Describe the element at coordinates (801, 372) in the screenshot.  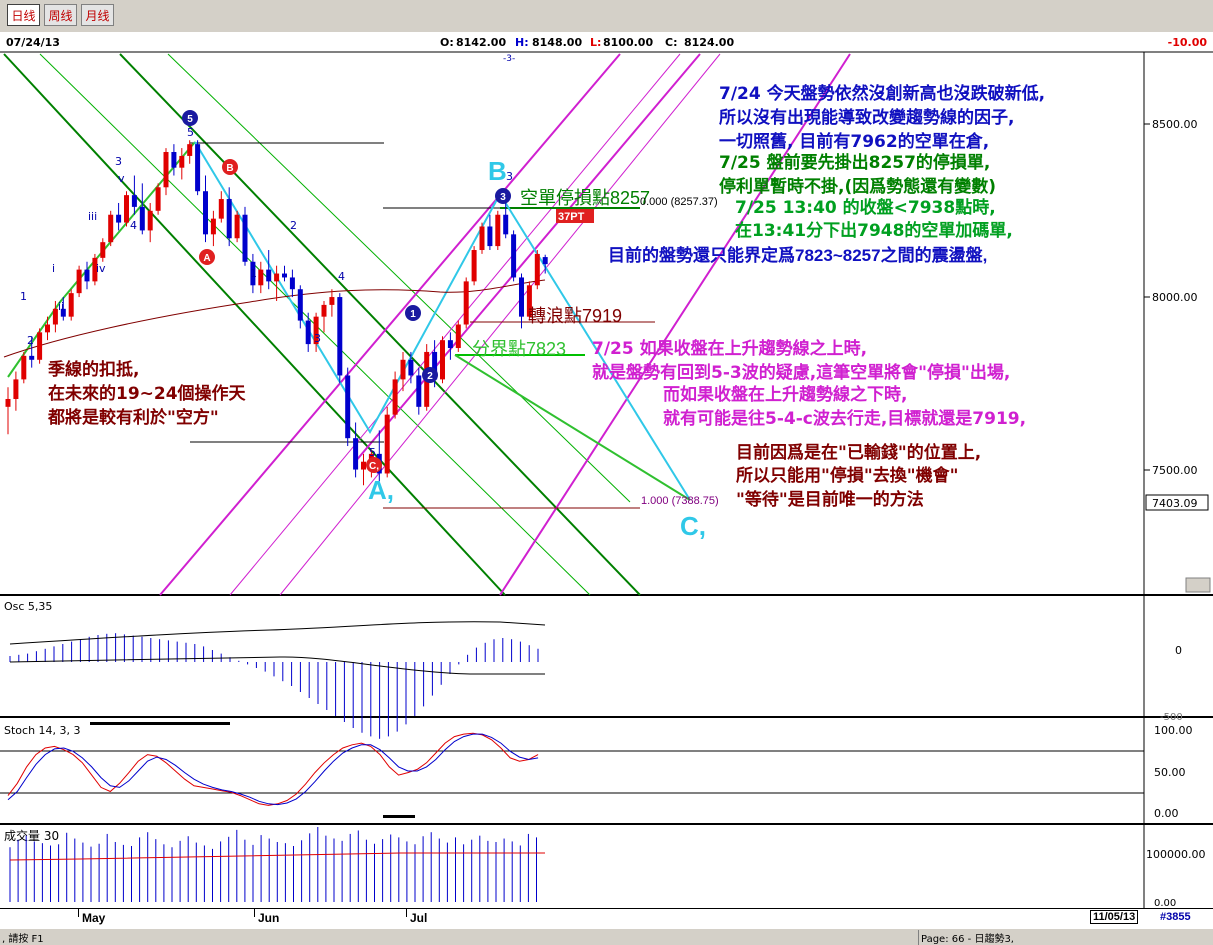
I see `note-magenta-line-2: 就是盤勢有回到5-3波的疑慮,這筆空單將會"停損"出場,` at that location.